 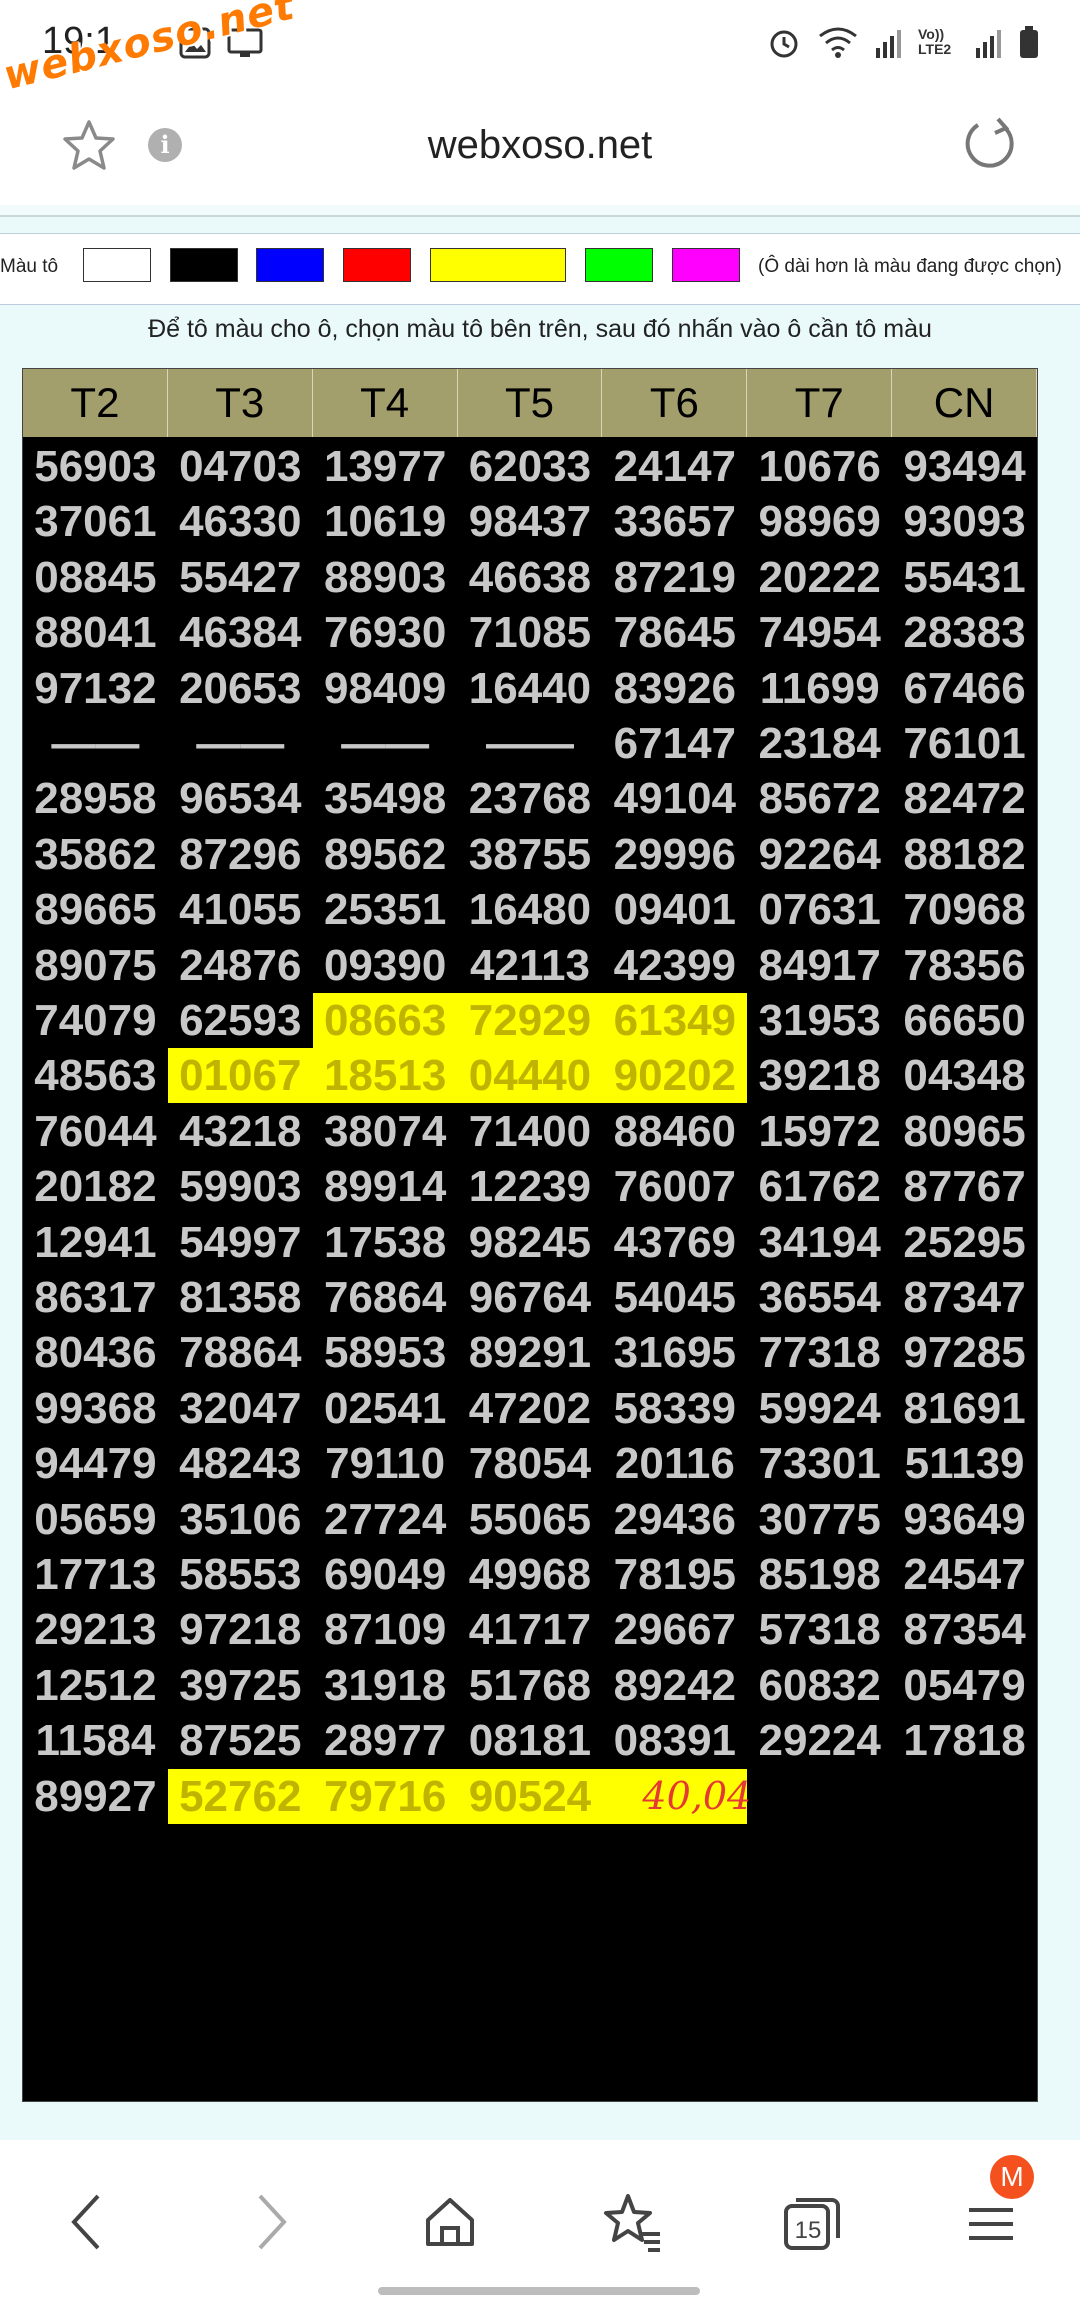 What do you see at coordinates (240, 1685) in the screenshot?
I see `table-cell: 39725` at bounding box center [240, 1685].